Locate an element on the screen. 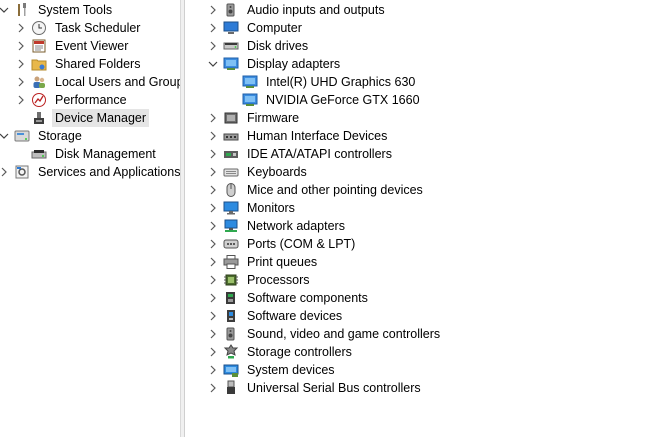 This screenshot has height=437, width=672. disk-drive-icon is located at coordinates (231, 46).